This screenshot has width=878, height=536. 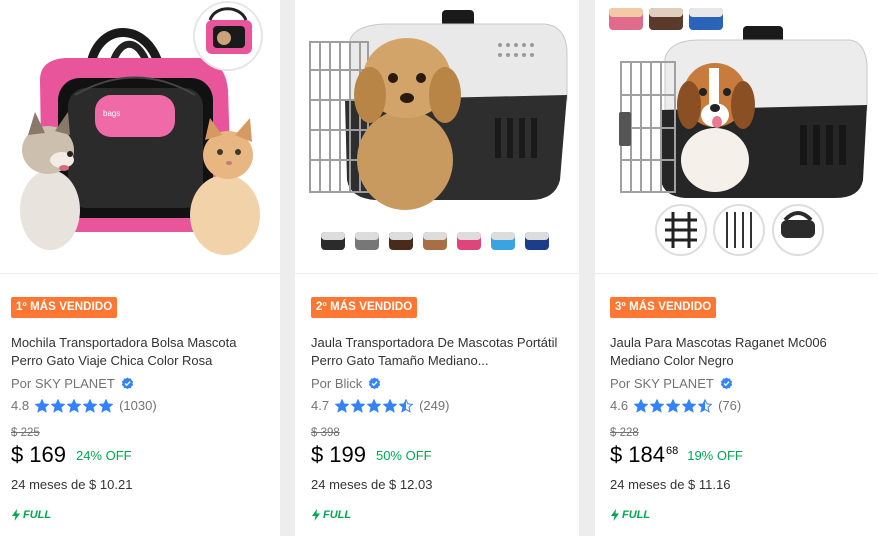 I want to click on original-price: $ 398, so click(x=325, y=433).